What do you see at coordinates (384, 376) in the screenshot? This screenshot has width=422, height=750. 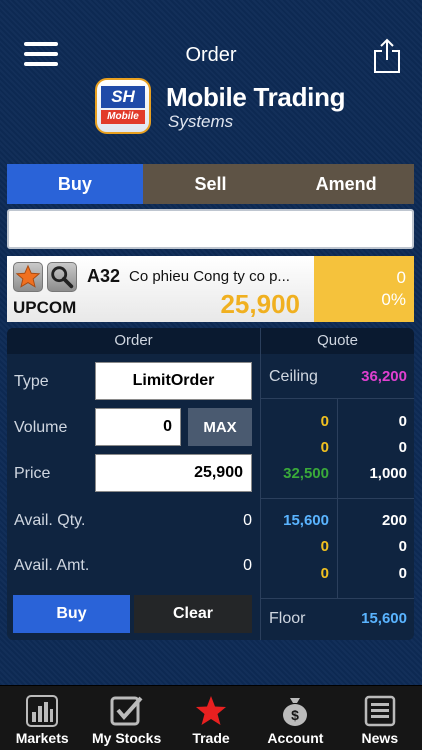 I see `ceiling-value: 36,200` at bounding box center [384, 376].